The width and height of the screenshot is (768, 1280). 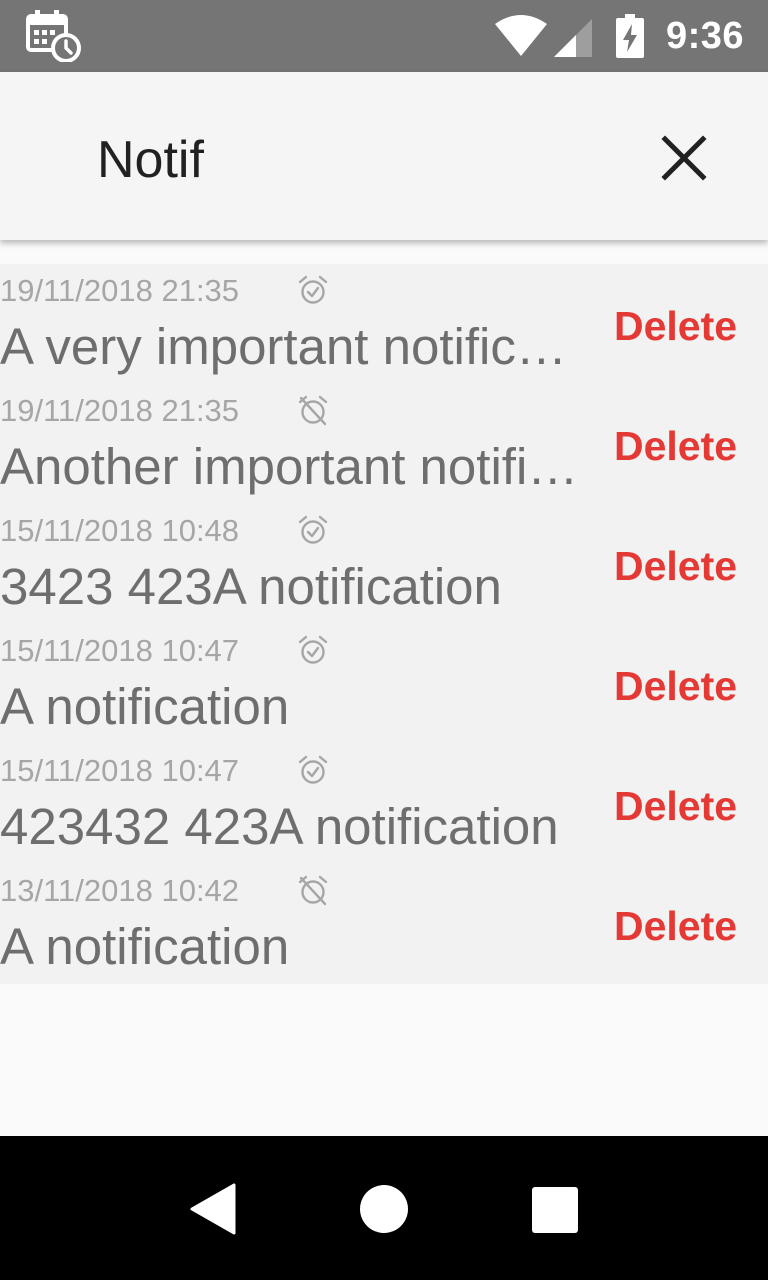 I want to click on notification-date: 15/11/2018 10:48, so click(x=120, y=530).